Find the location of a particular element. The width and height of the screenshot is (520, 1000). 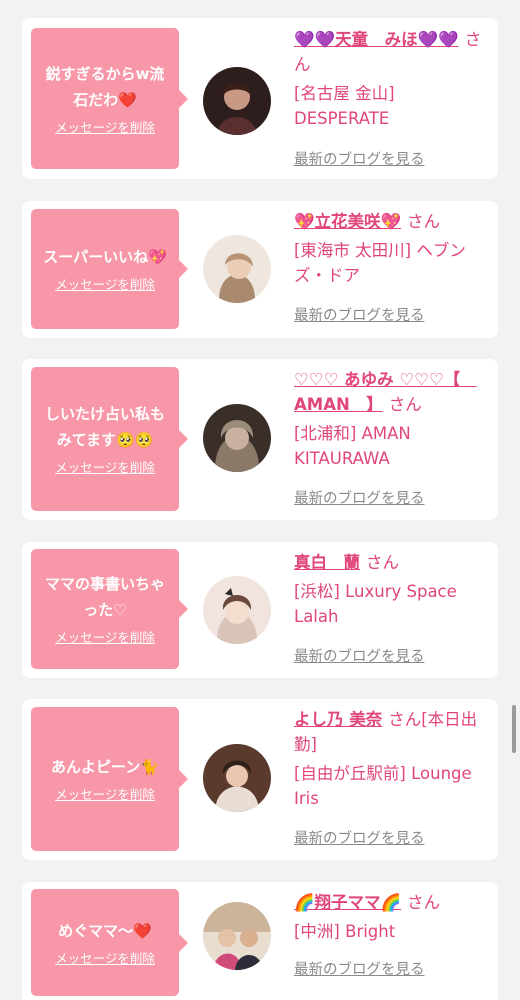

message-bubble: しいたけ占い私もみてます🥺🥺 メッセージを削除 is located at coordinates (109, 439).